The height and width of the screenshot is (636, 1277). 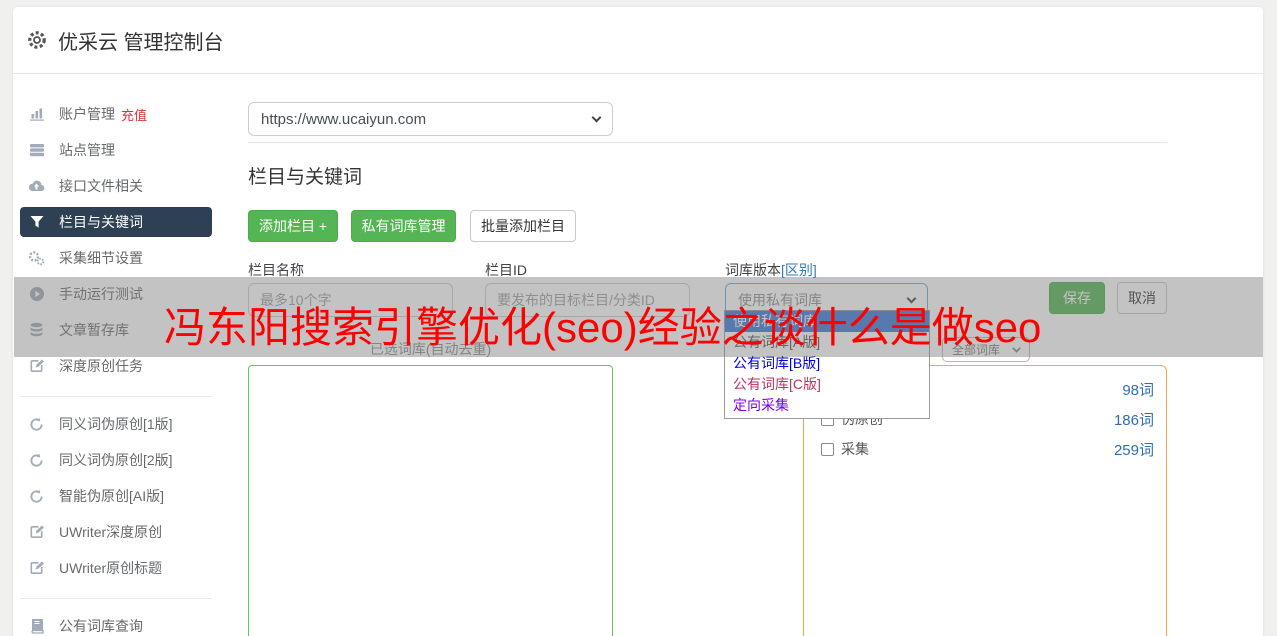 I want to click on sidebar-item-label: 采集细节设置, so click(x=101, y=258).